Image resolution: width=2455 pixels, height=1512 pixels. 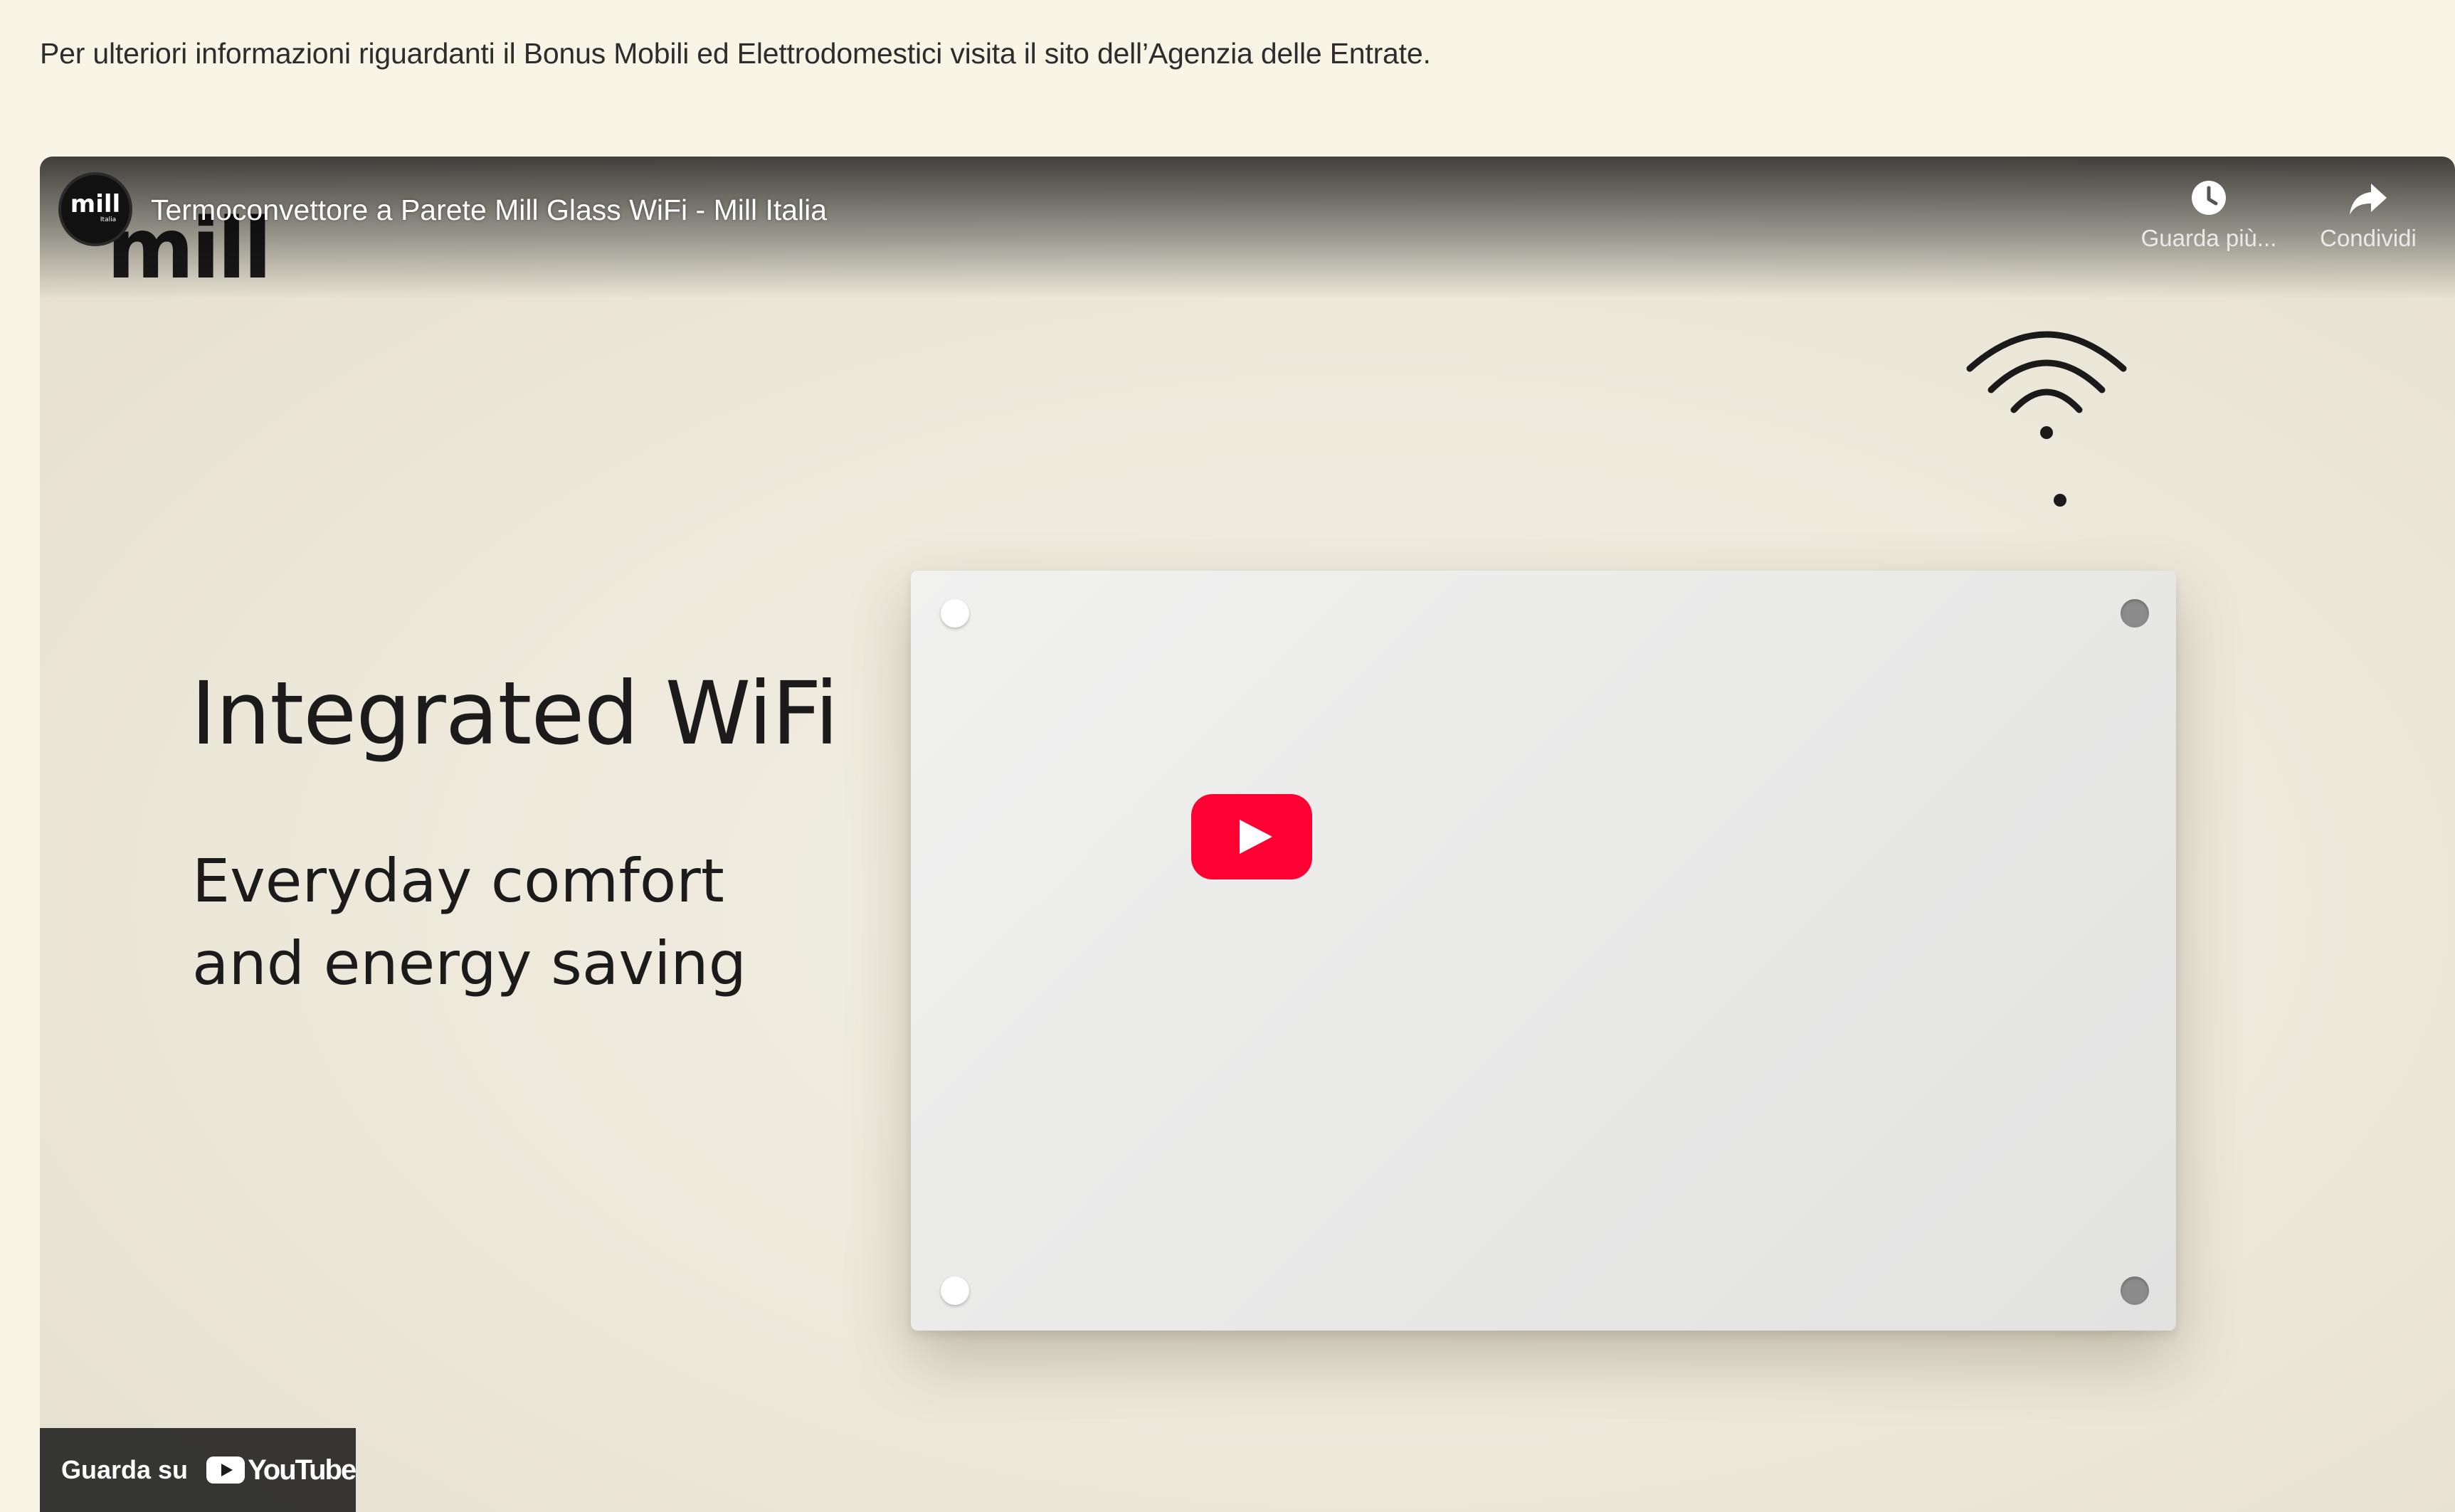 What do you see at coordinates (458, 881) in the screenshot?
I see `subheading-line-1: Everyday comfort` at bounding box center [458, 881].